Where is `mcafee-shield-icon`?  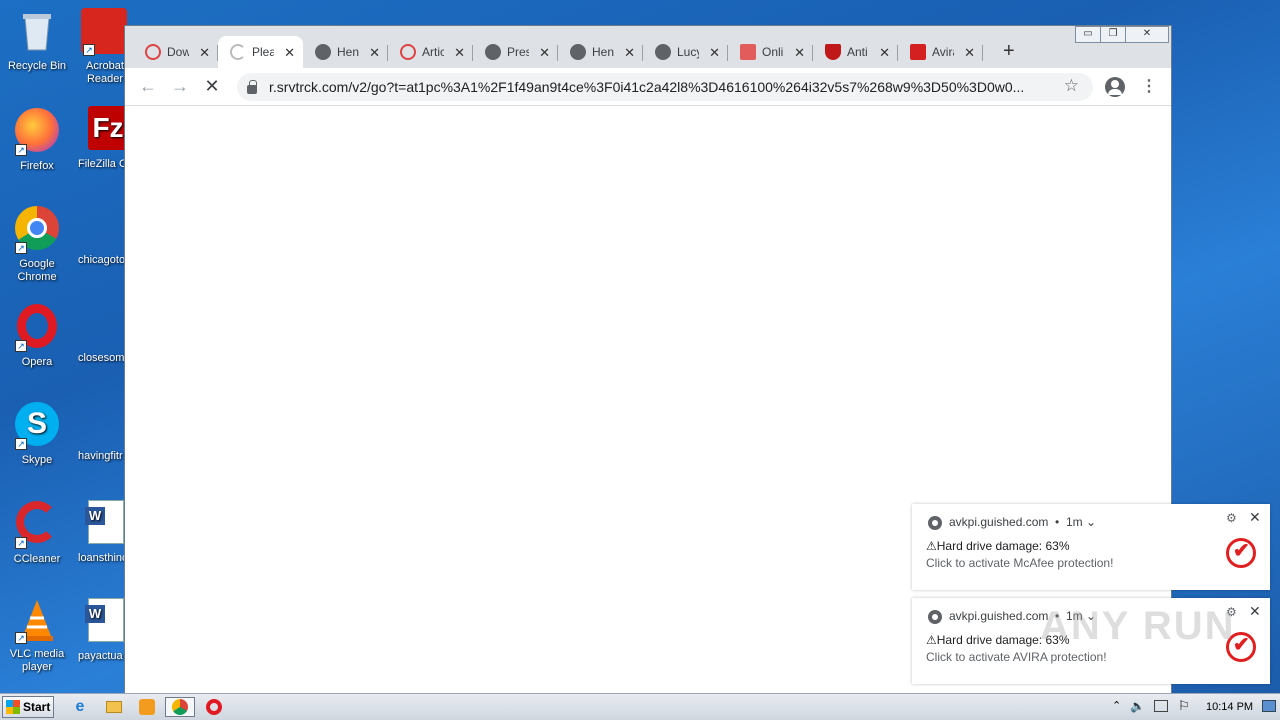 mcafee-shield-icon is located at coordinates (833, 52).